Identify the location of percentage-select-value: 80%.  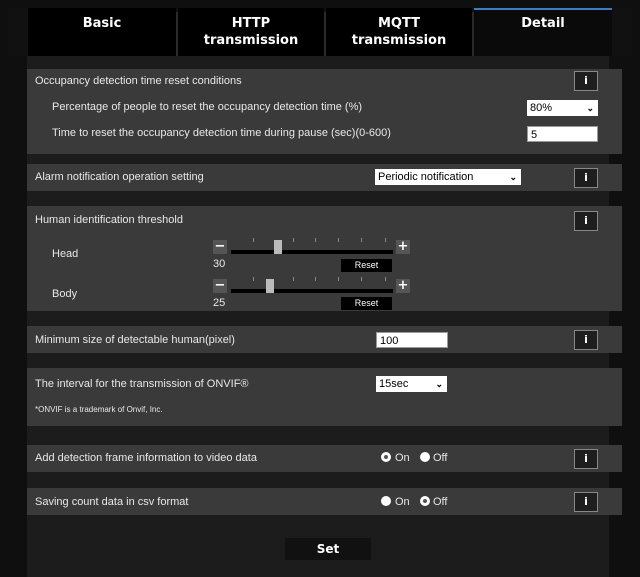
(541, 108).